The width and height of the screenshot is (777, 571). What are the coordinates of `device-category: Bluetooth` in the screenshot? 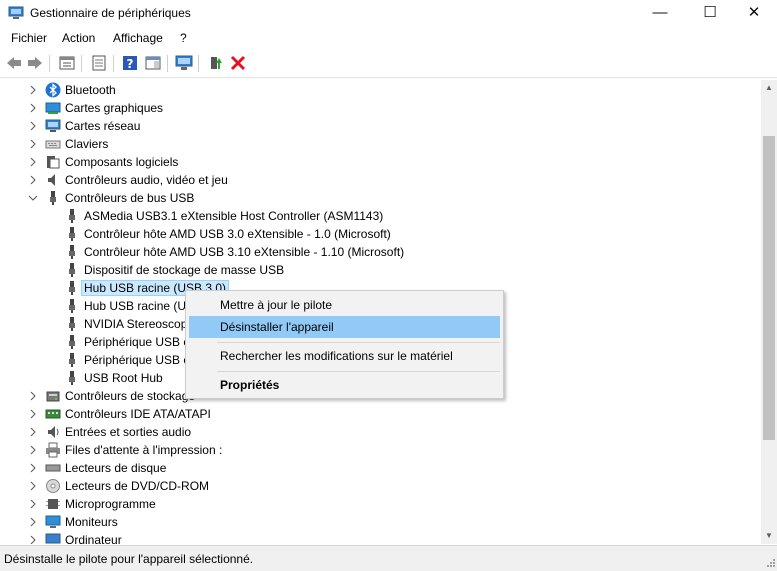 It's located at (381, 90).